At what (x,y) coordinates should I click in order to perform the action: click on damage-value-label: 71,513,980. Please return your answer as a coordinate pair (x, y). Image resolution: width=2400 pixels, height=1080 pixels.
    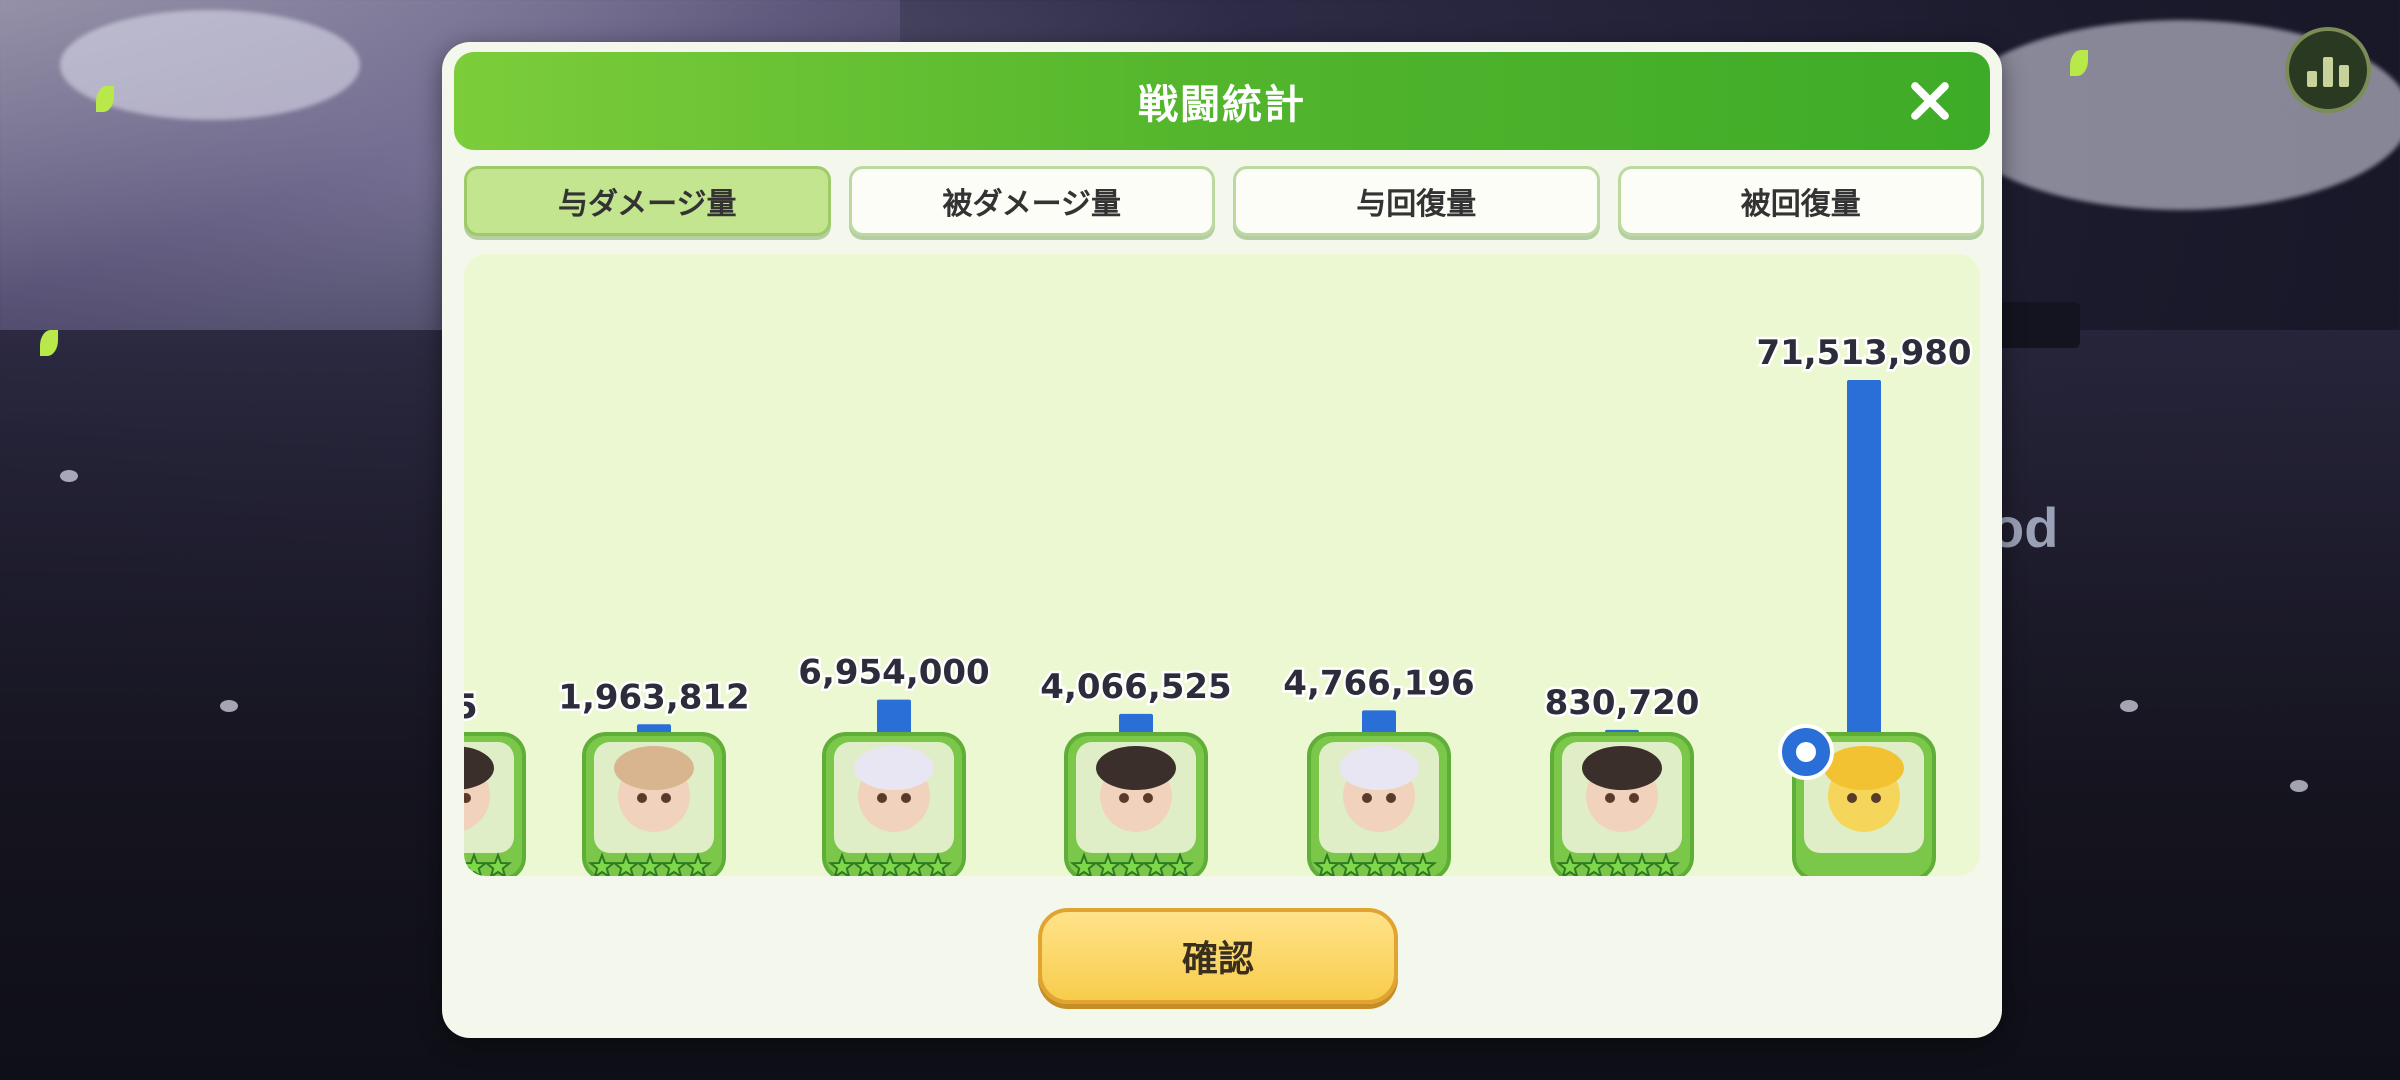
    Looking at the image, I should click on (1863, 353).